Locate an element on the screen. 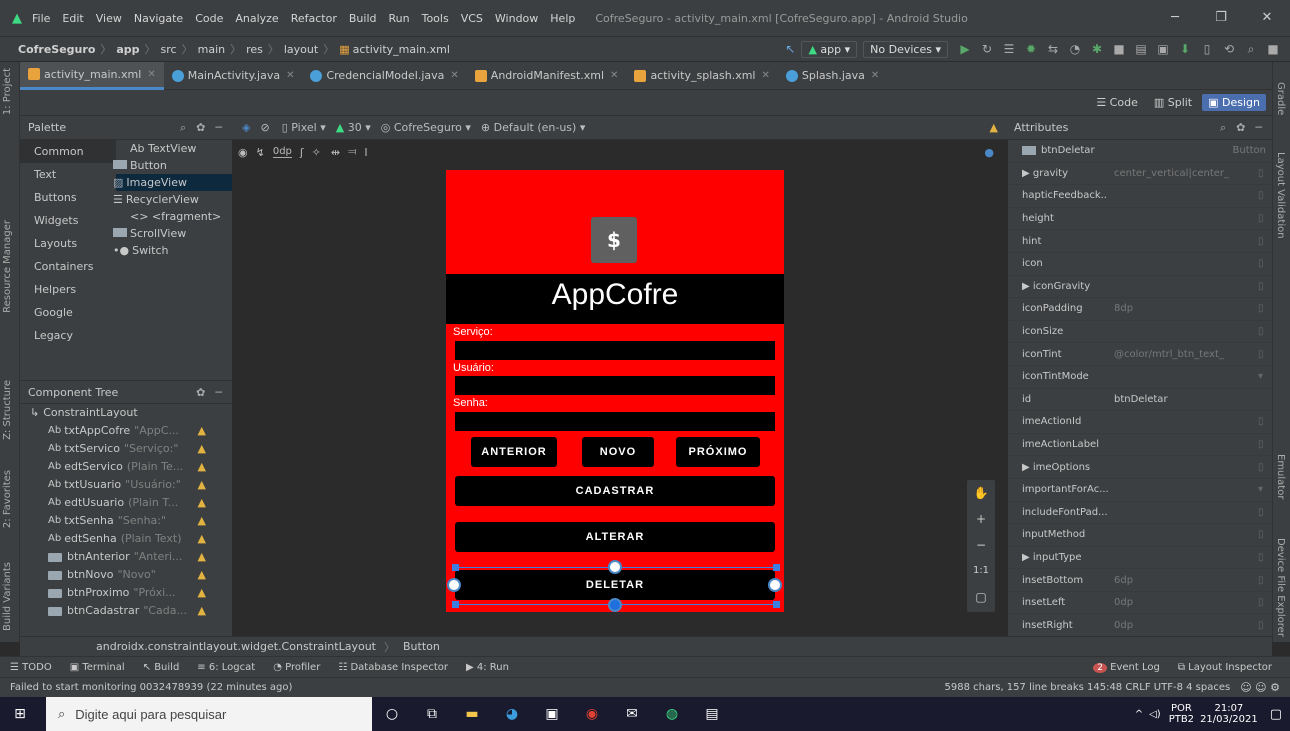 This screenshot has height=731, width=1290. deletar-button: DELETAR is located at coordinates (615, 585).